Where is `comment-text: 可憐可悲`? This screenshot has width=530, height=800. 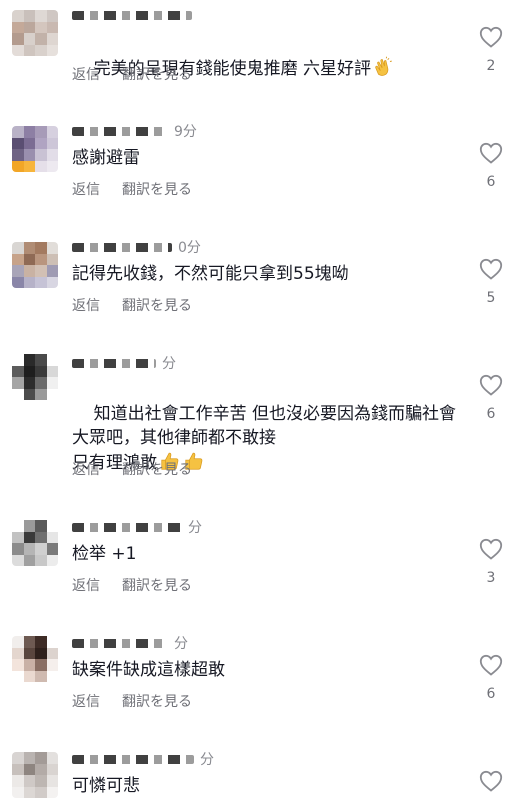
comment-text: 可憐可悲 is located at coordinates (106, 786).